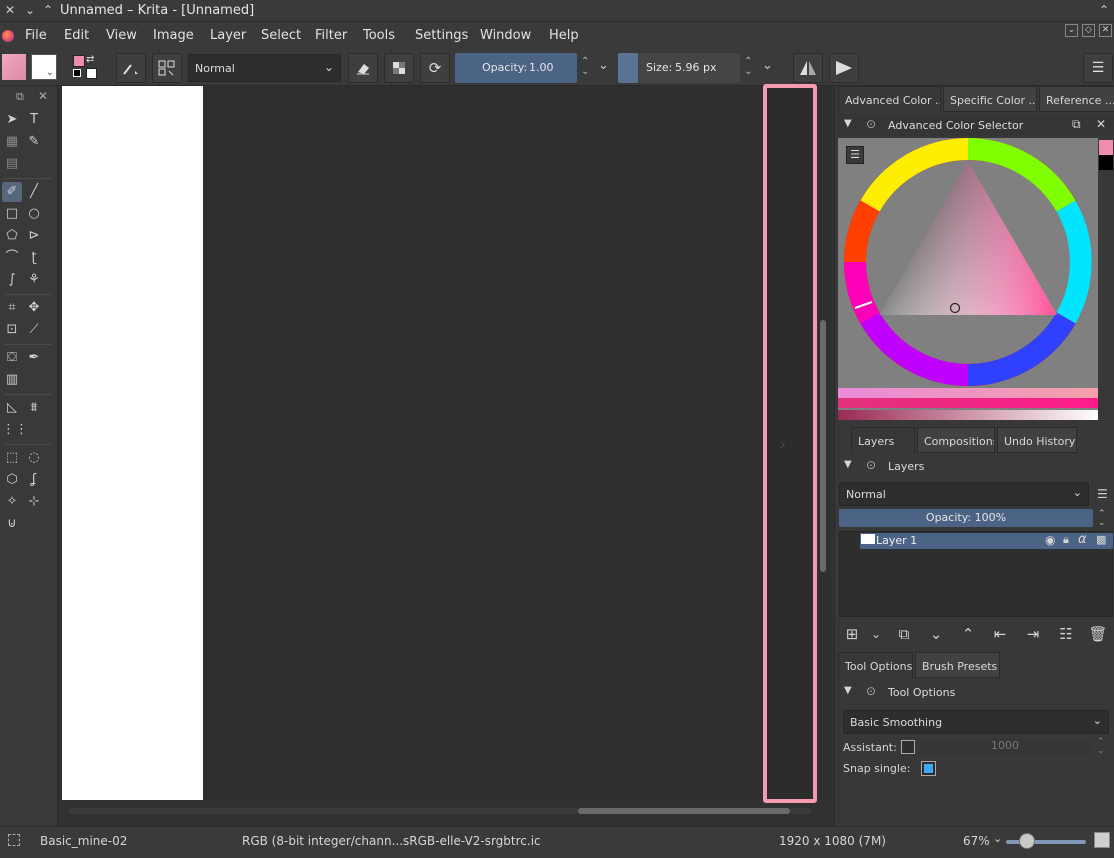  What do you see at coordinates (379, 35) in the screenshot?
I see `menu-tools: Tools` at bounding box center [379, 35].